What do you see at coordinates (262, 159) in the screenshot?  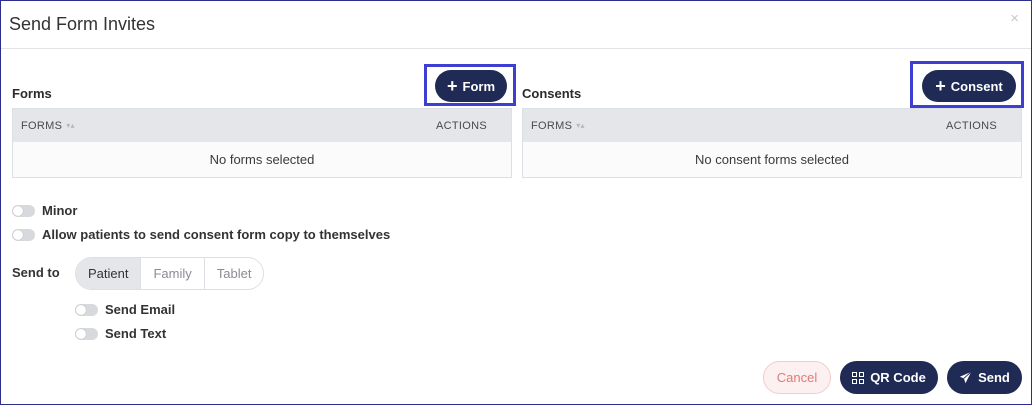 I see `forms-empty-message: No forms selected` at bounding box center [262, 159].